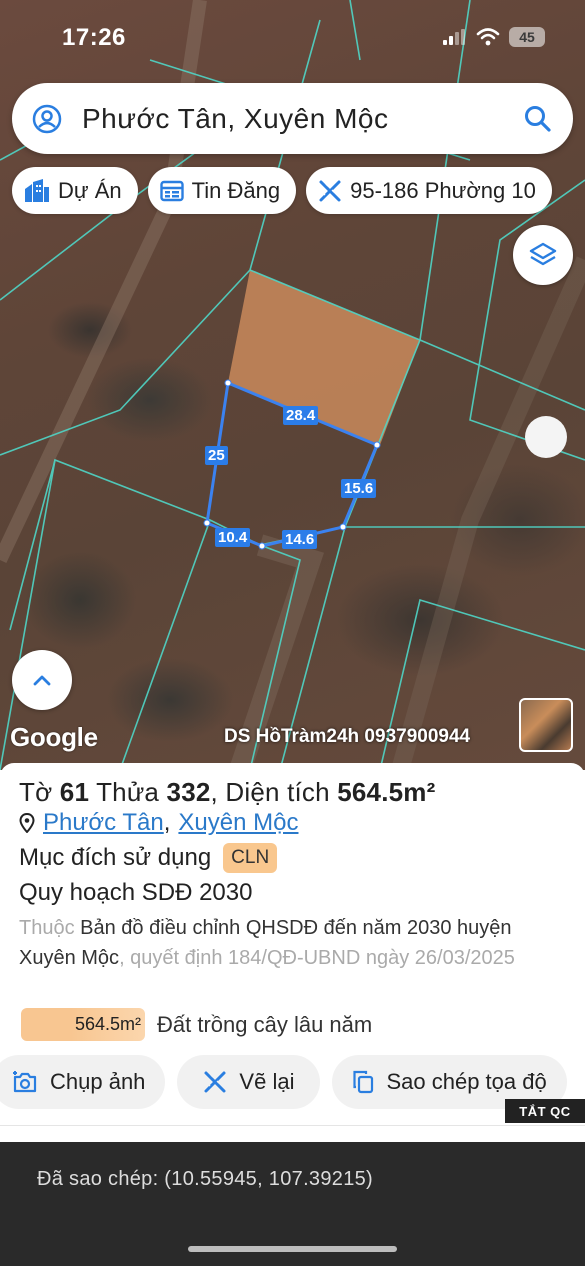 The image size is (585, 1266). I want to click on land-purpose: Mục đích sử dụng CLN, so click(148, 858).